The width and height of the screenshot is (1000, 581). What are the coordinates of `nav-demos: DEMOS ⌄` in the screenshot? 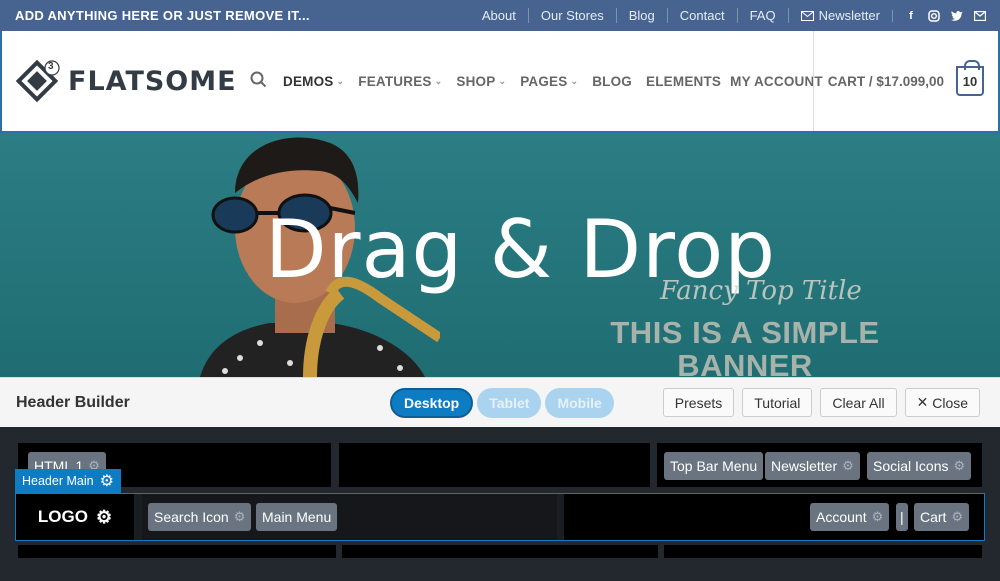 It's located at (313, 81).